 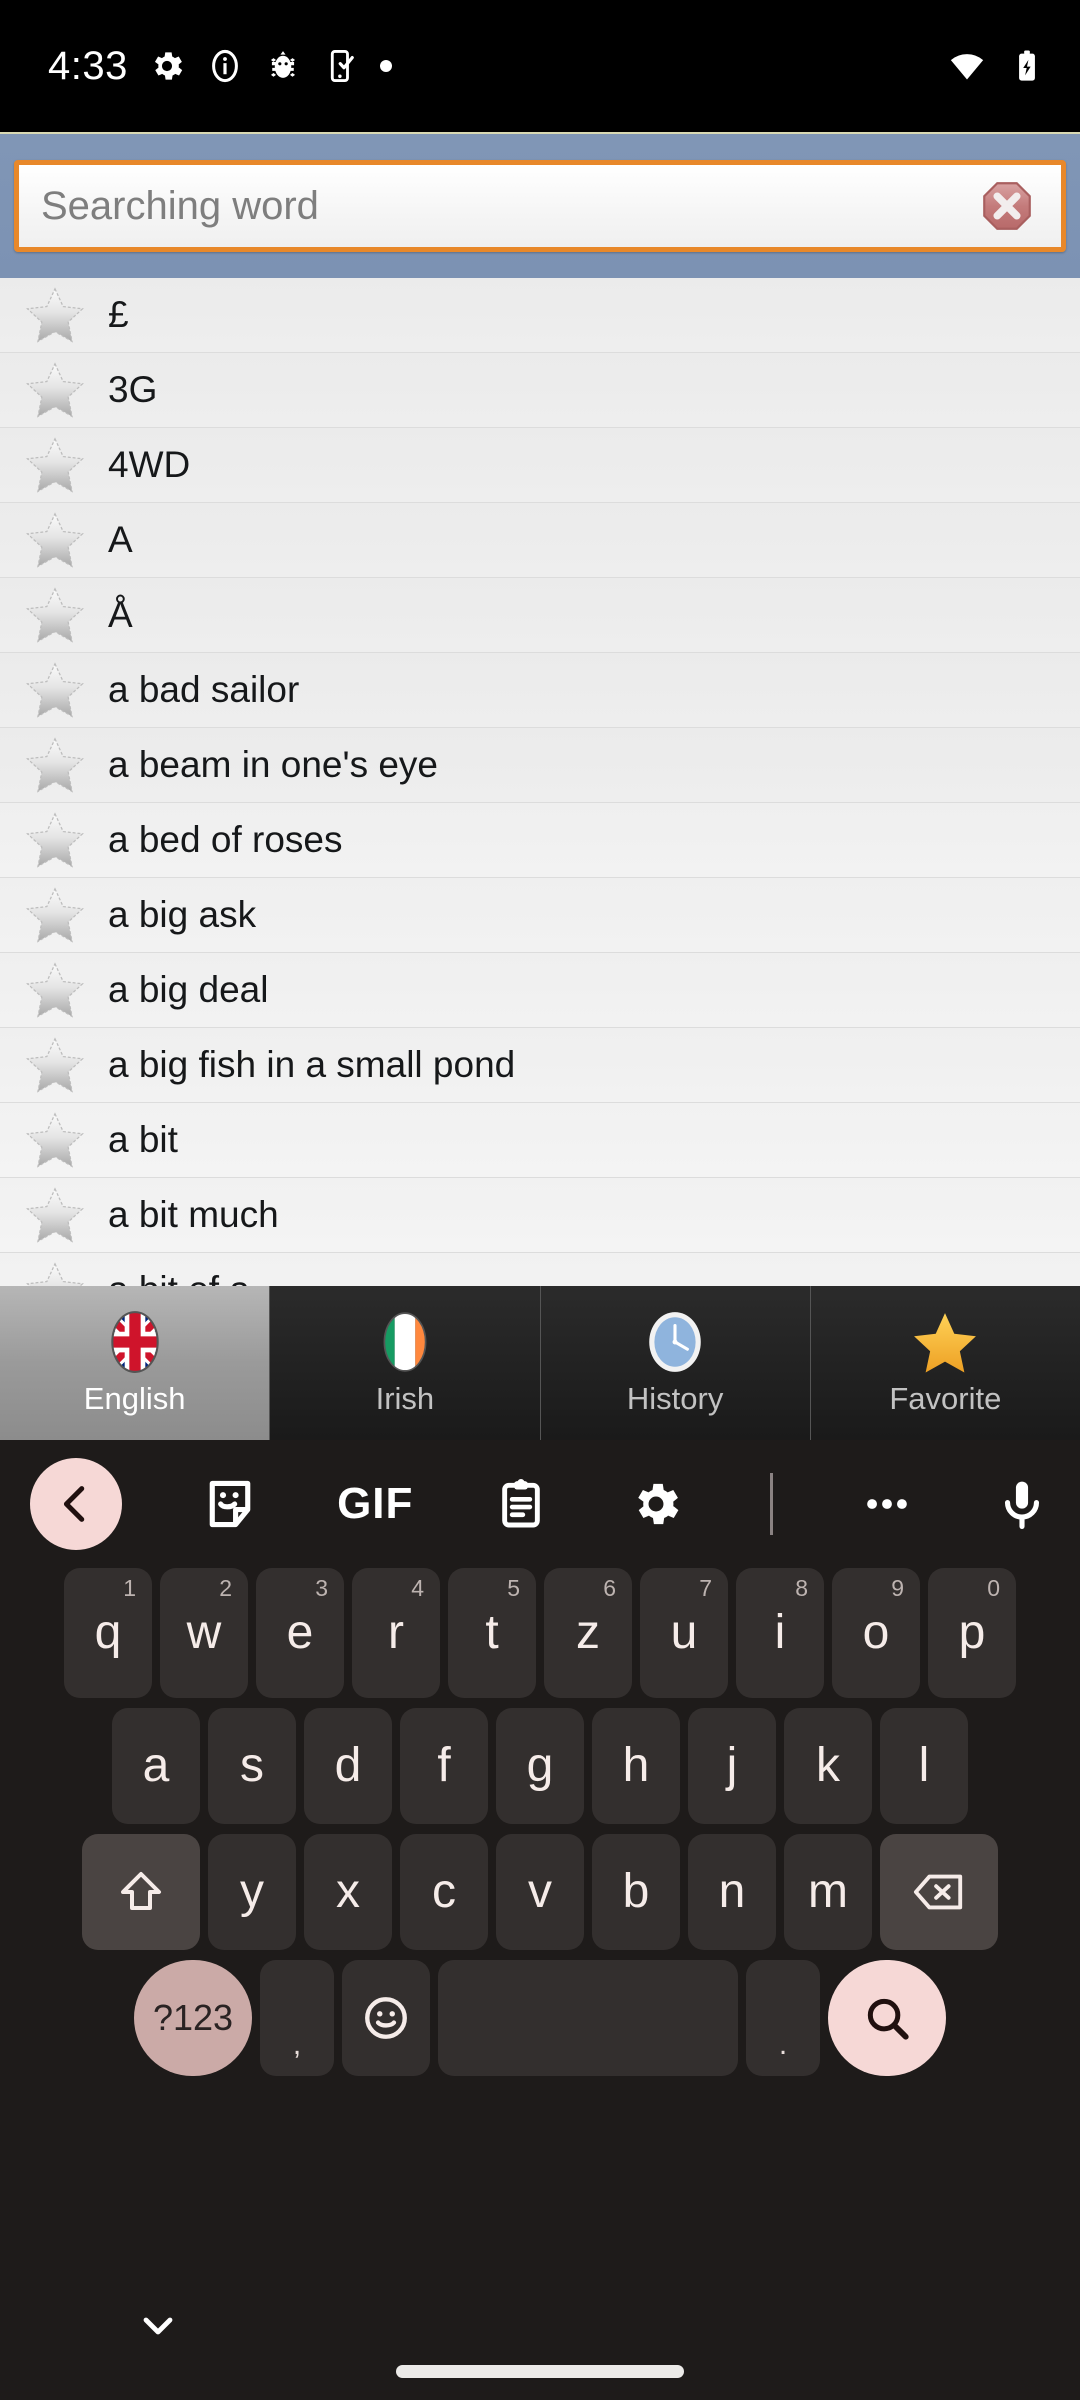 I want to click on word-list-item: 4WD, so click(x=540, y=465).